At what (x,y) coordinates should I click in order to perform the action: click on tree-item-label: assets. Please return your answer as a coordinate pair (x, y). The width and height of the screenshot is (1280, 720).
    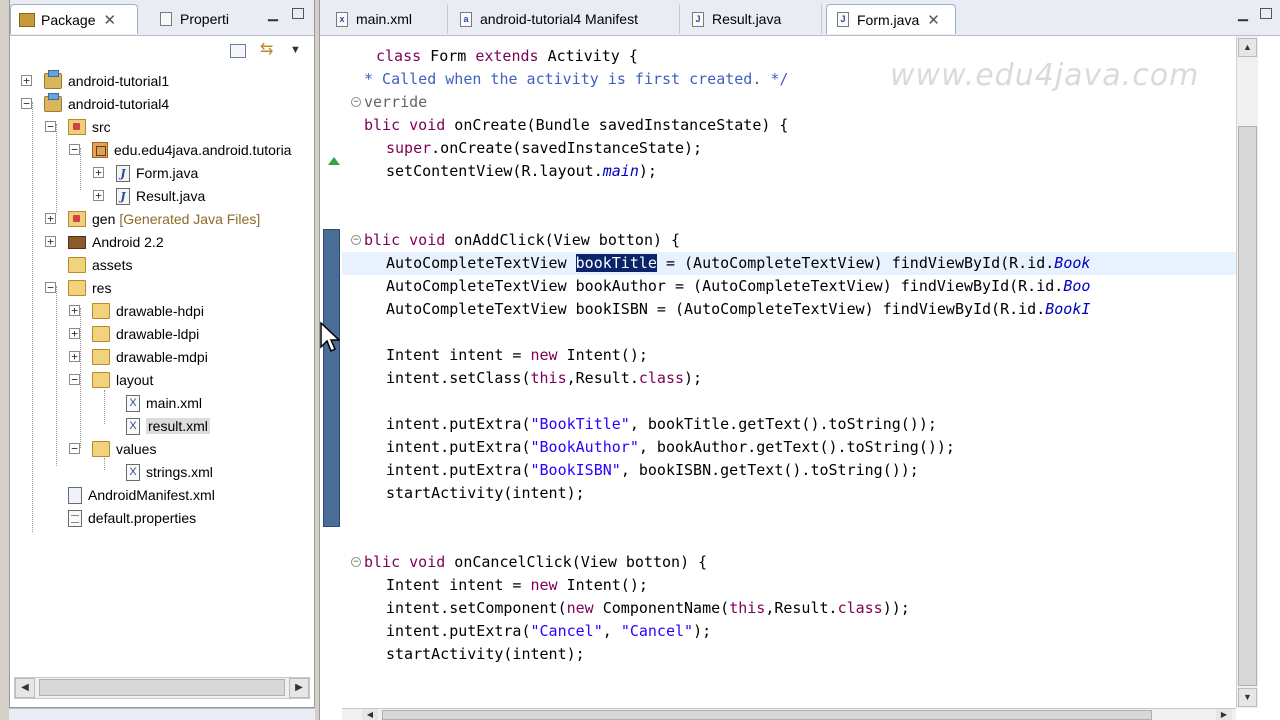
    Looking at the image, I should click on (112, 265).